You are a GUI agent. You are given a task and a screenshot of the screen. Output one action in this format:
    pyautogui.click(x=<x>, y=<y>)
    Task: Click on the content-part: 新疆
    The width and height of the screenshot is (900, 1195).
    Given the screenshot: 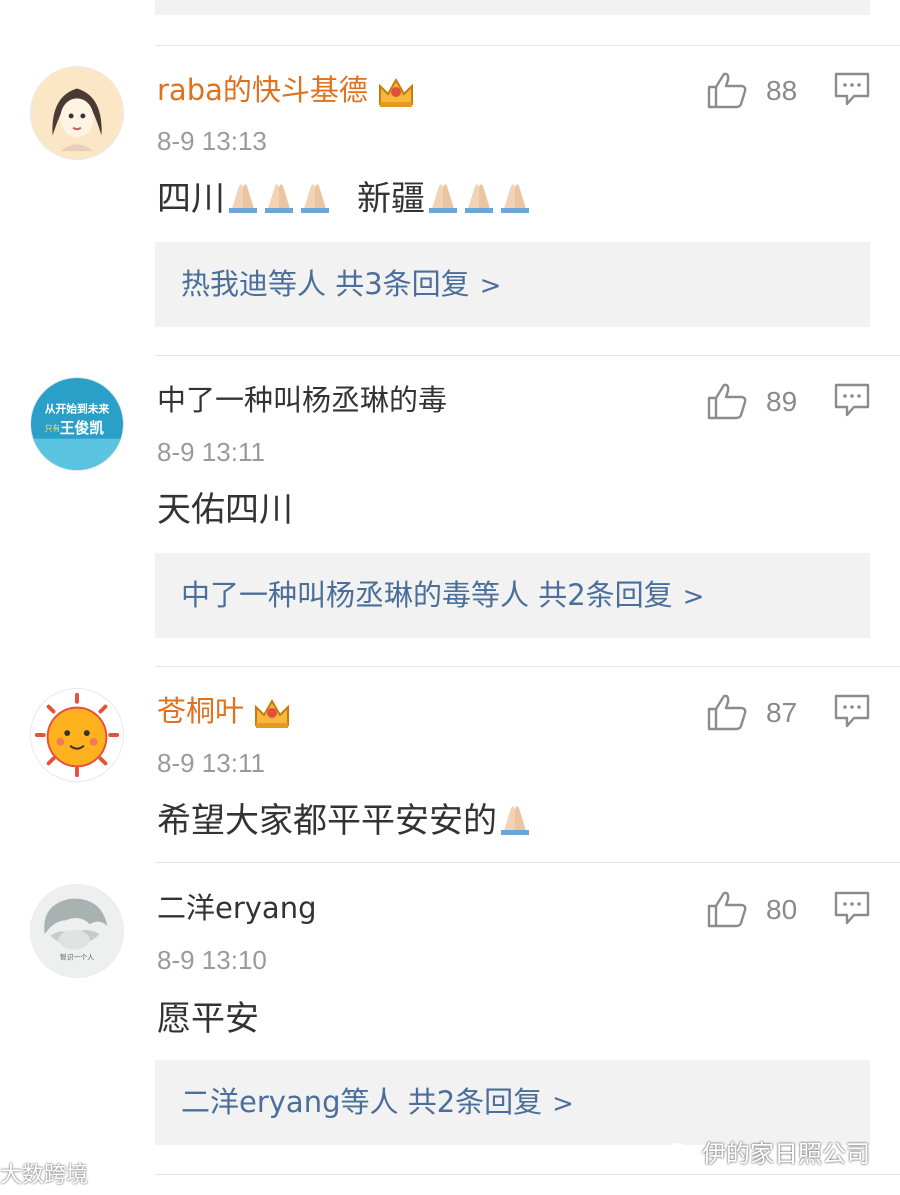 What is the action you would take?
    pyautogui.click(x=391, y=199)
    